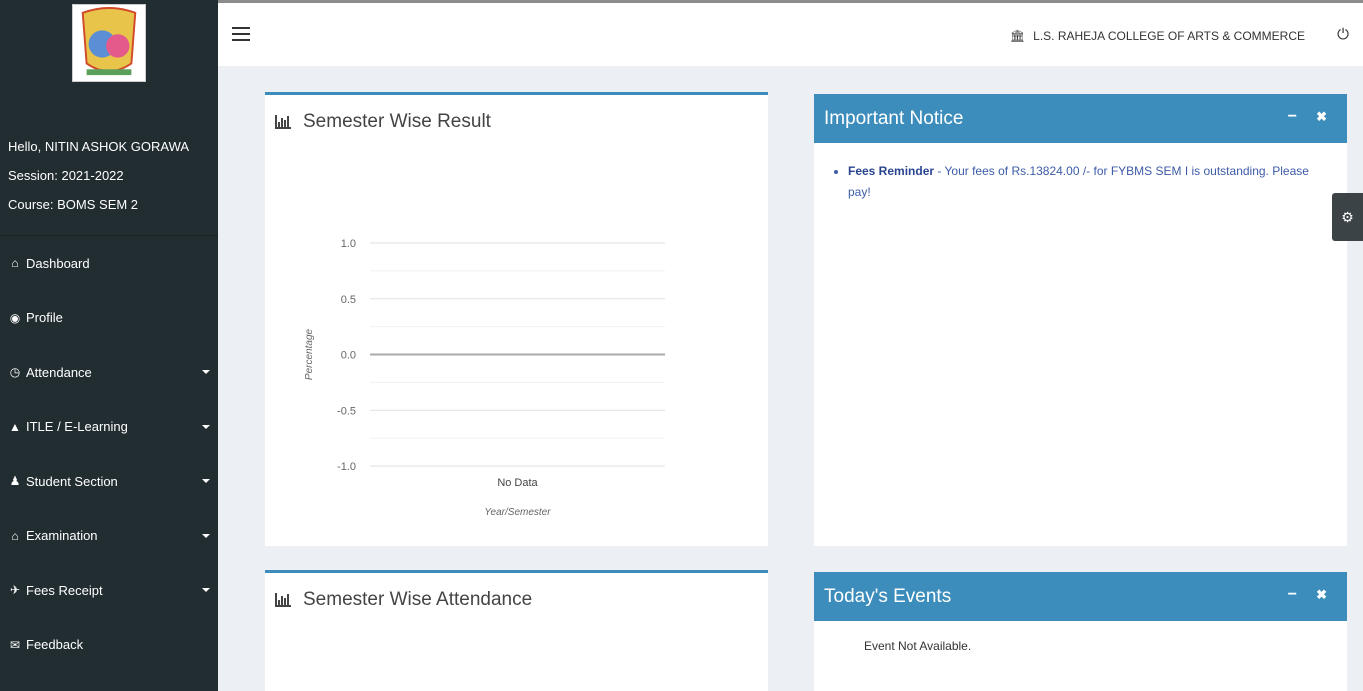  What do you see at coordinates (77, 427) in the screenshot?
I see `sidebar-item-label: ITLE / E-Learning` at bounding box center [77, 427].